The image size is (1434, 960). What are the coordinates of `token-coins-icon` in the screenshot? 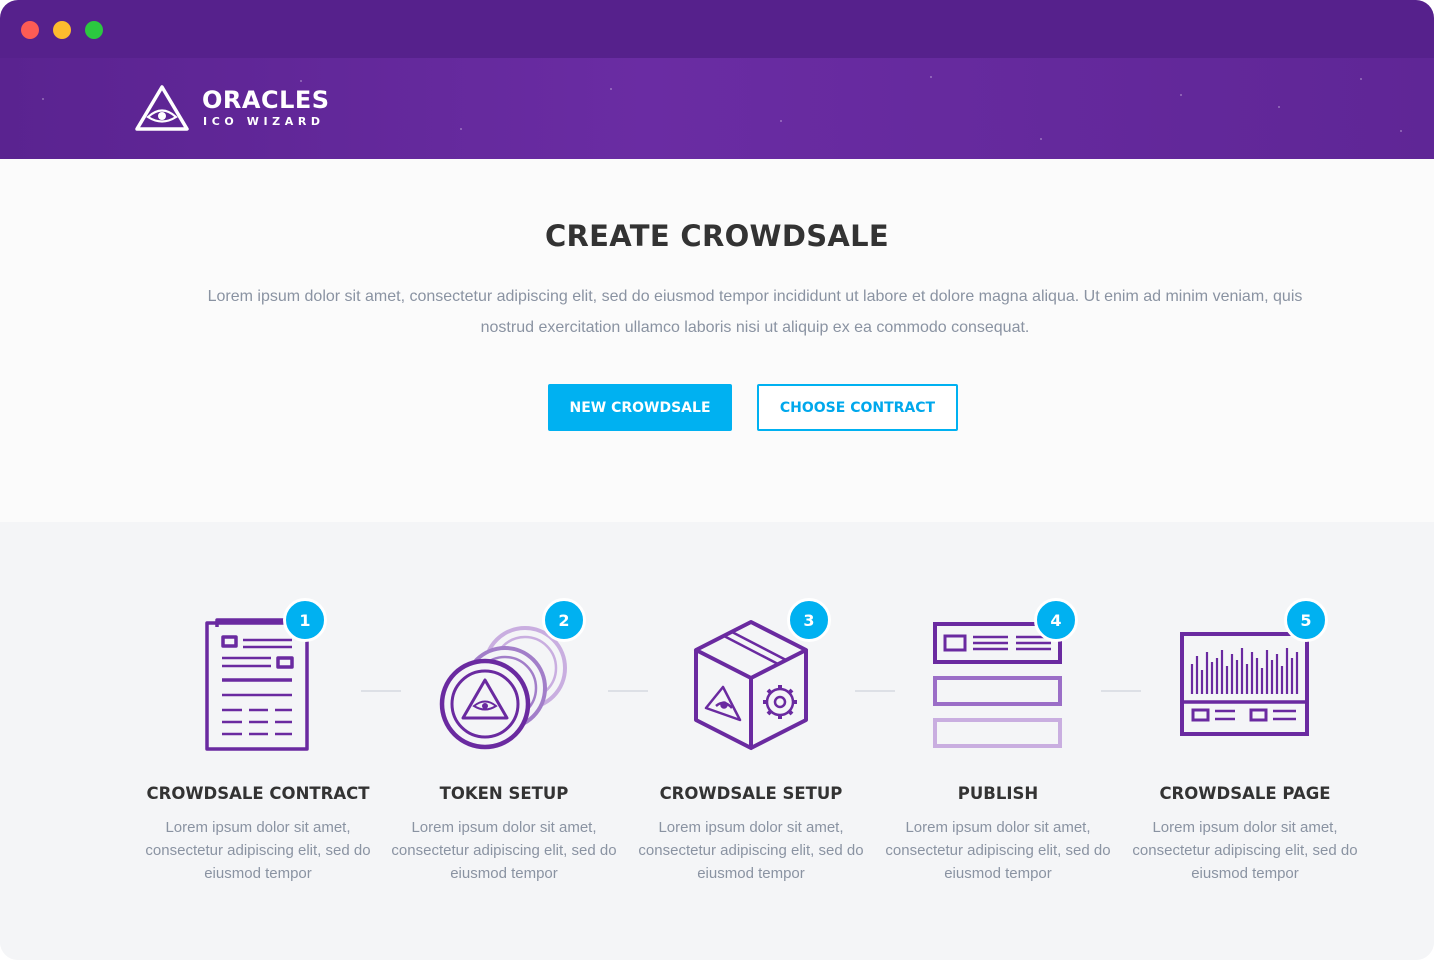 It's located at (503, 688).